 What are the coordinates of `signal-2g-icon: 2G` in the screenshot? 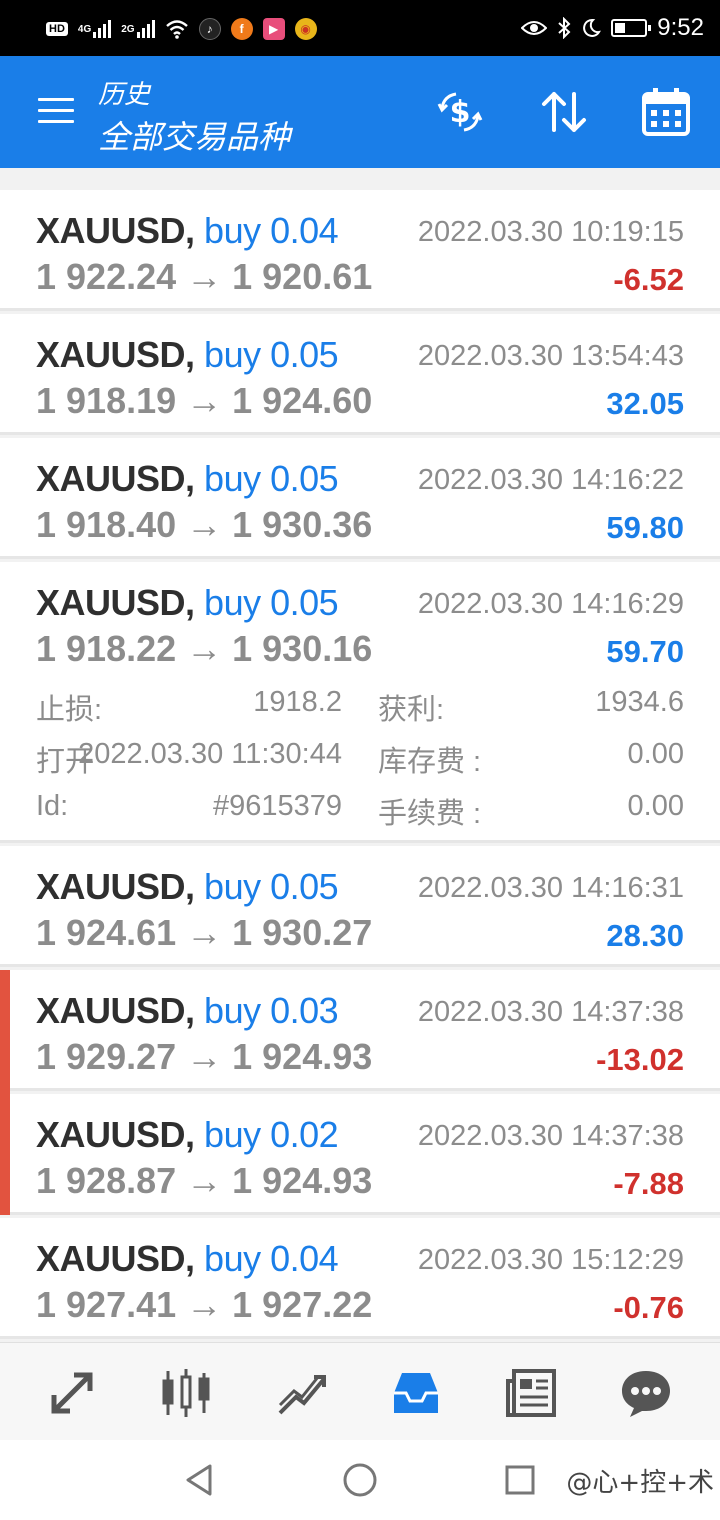 It's located at (138, 29).